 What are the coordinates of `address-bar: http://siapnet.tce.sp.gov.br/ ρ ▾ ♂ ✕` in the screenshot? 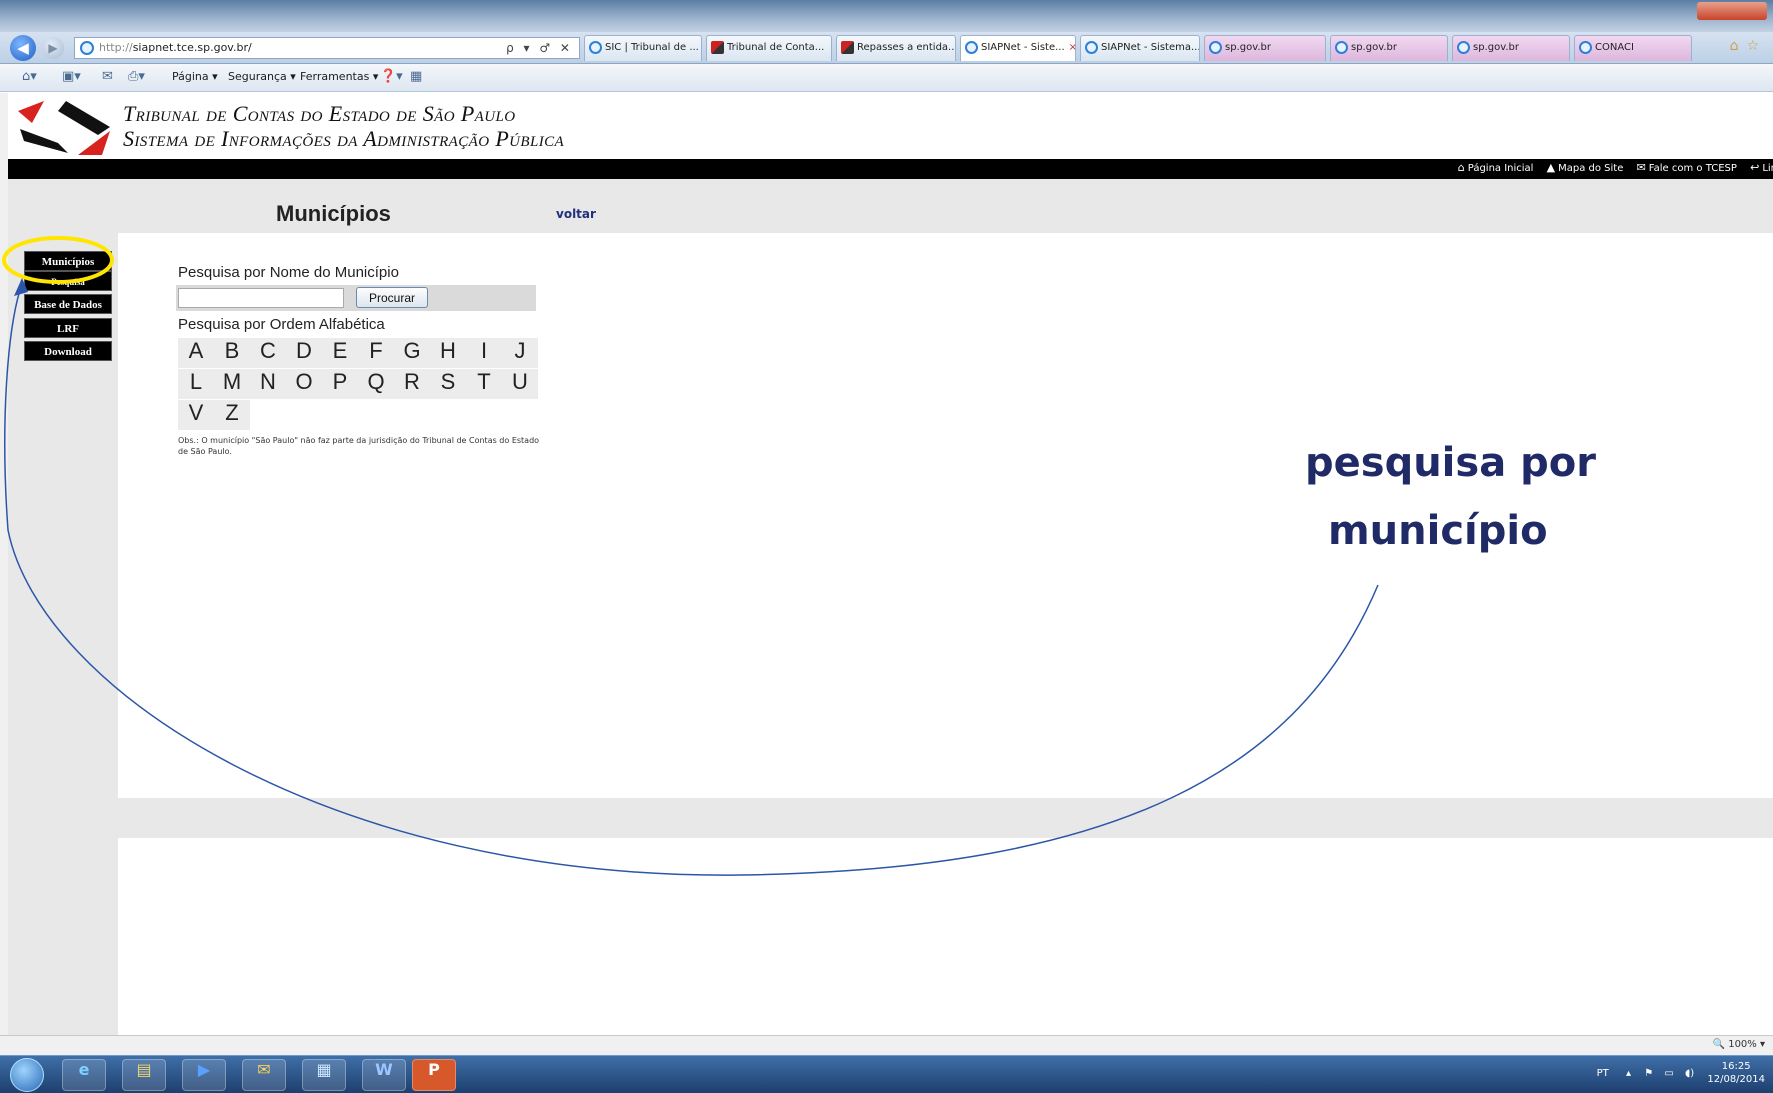 It's located at (327, 48).